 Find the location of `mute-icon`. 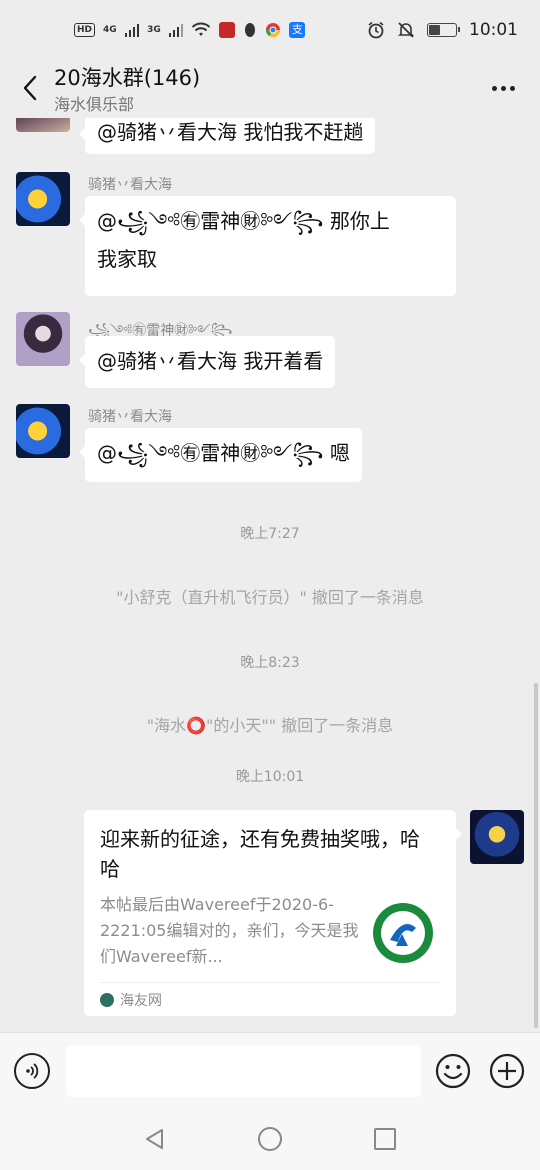

mute-icon is located at coordinates (406, 30).